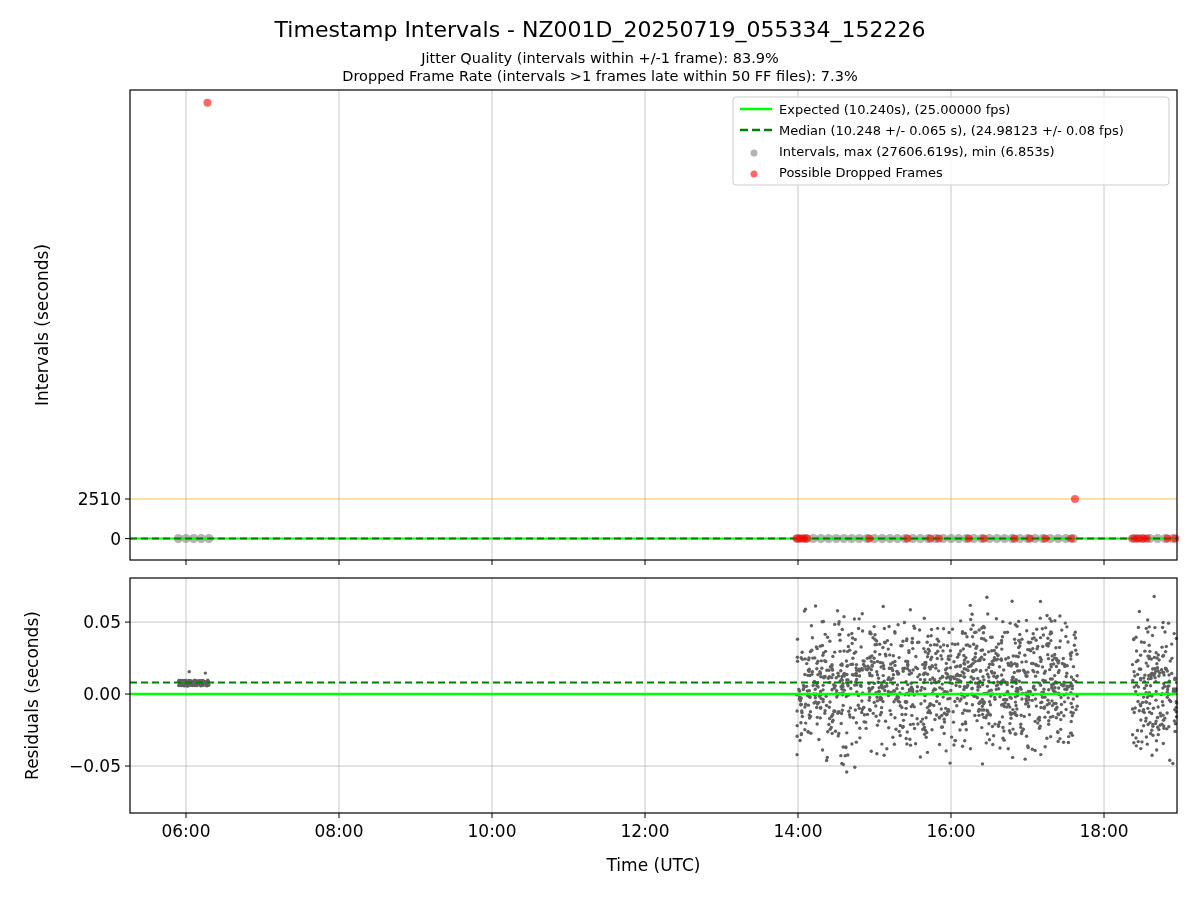 This screenshot has height=900, width=1200. What do you see at coordinates (102, 622) in the screenshot?
I see `y-tick-label: 0.05` at bounding box center [102, 622].